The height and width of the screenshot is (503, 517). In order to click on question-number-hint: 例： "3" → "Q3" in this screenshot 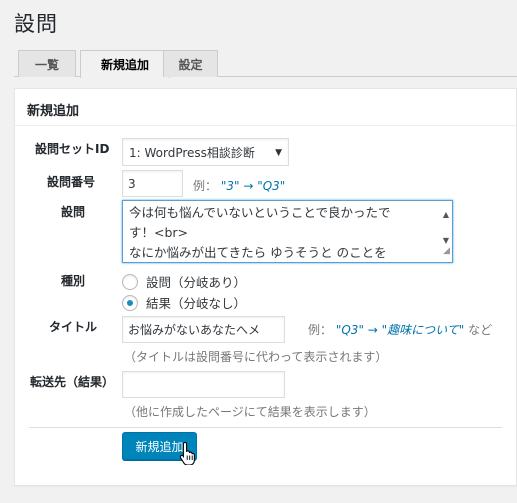, I will do `click(239, 186)`.